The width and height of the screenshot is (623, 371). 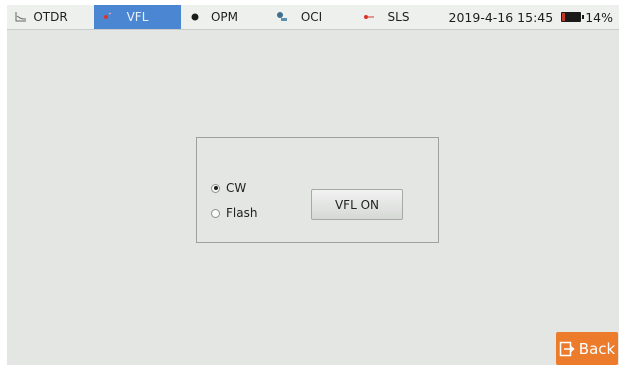 I want to click on battery-percent: 14%, so click(x=599, y=17).